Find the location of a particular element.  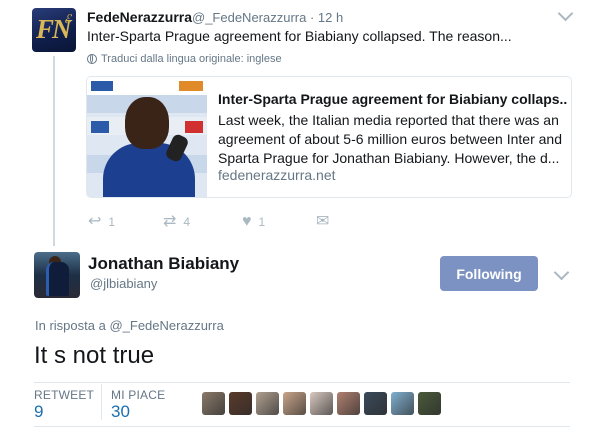

following-button: Following is located at coordinates (489, 273).